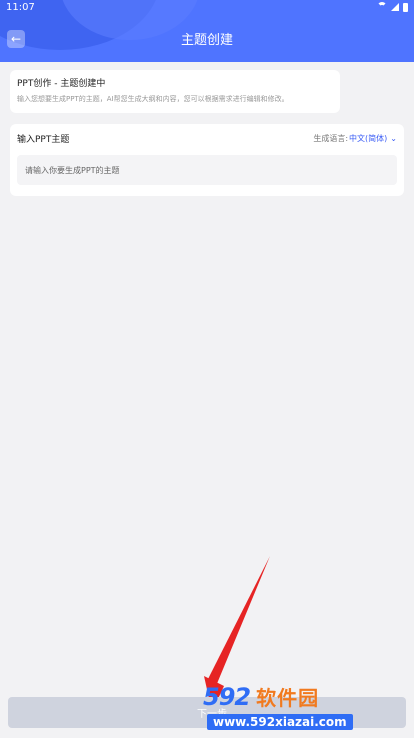  I want to click on language-label: 生成语言:, so click(331, 138).